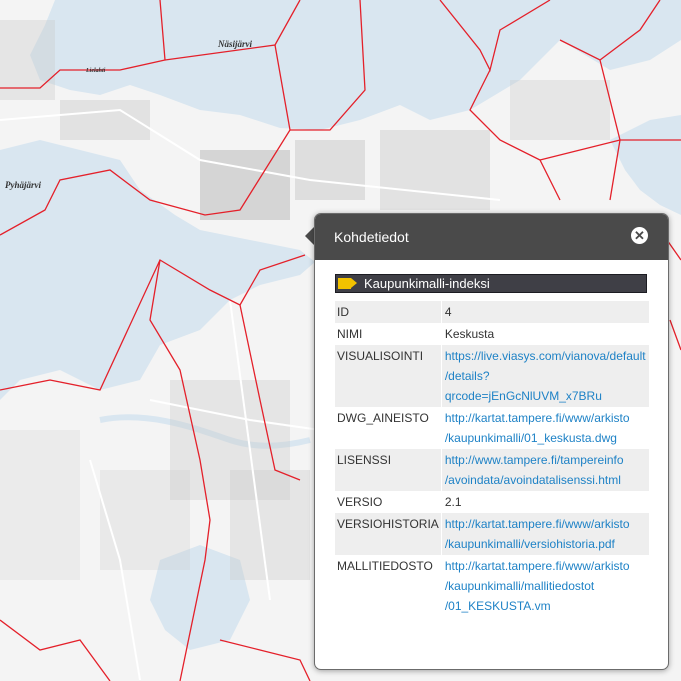  I want to click on attribute-key: MALLITIEDOSTO, so click(385, 566).